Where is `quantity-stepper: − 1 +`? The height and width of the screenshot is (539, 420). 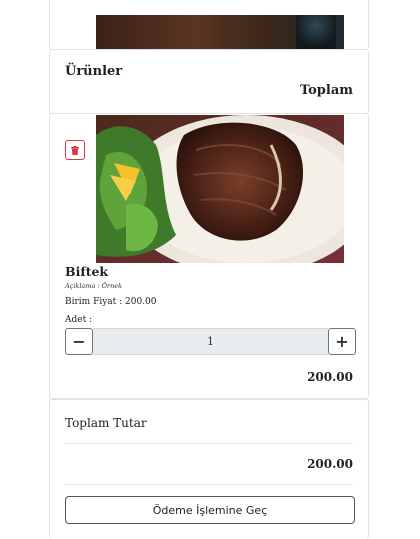
quantity-stepper: − 1 + is located at coordinates (210, 341).